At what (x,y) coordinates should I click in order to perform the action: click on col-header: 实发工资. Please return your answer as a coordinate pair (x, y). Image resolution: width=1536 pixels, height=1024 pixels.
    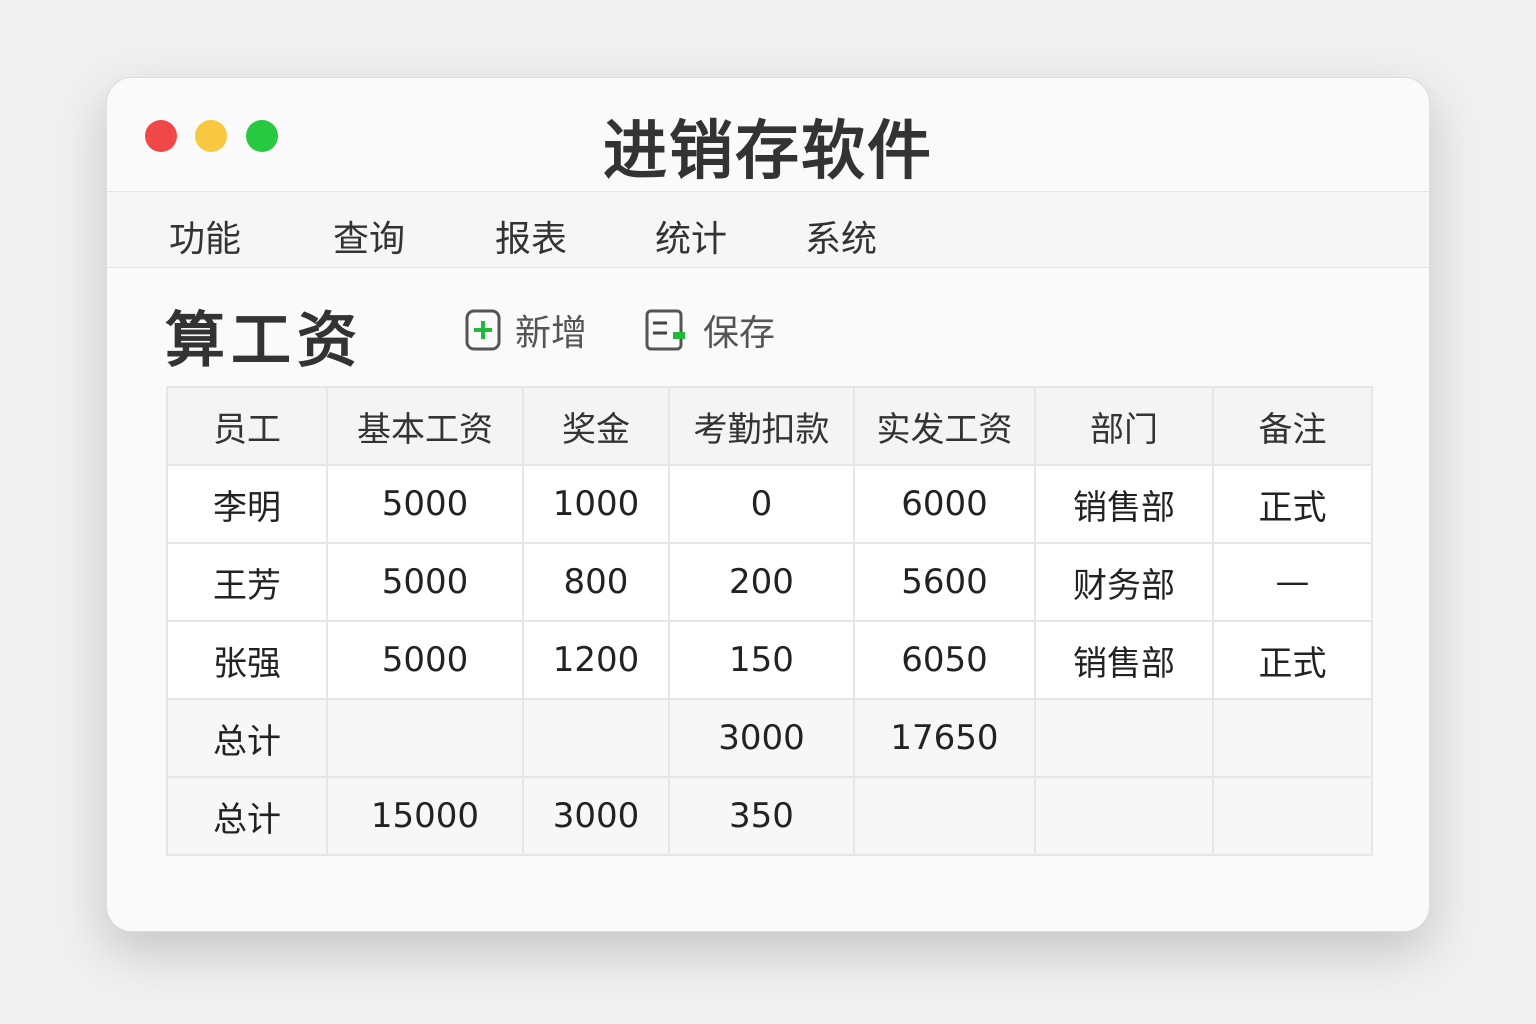
    Looking at the image, I should click on (944, 426).